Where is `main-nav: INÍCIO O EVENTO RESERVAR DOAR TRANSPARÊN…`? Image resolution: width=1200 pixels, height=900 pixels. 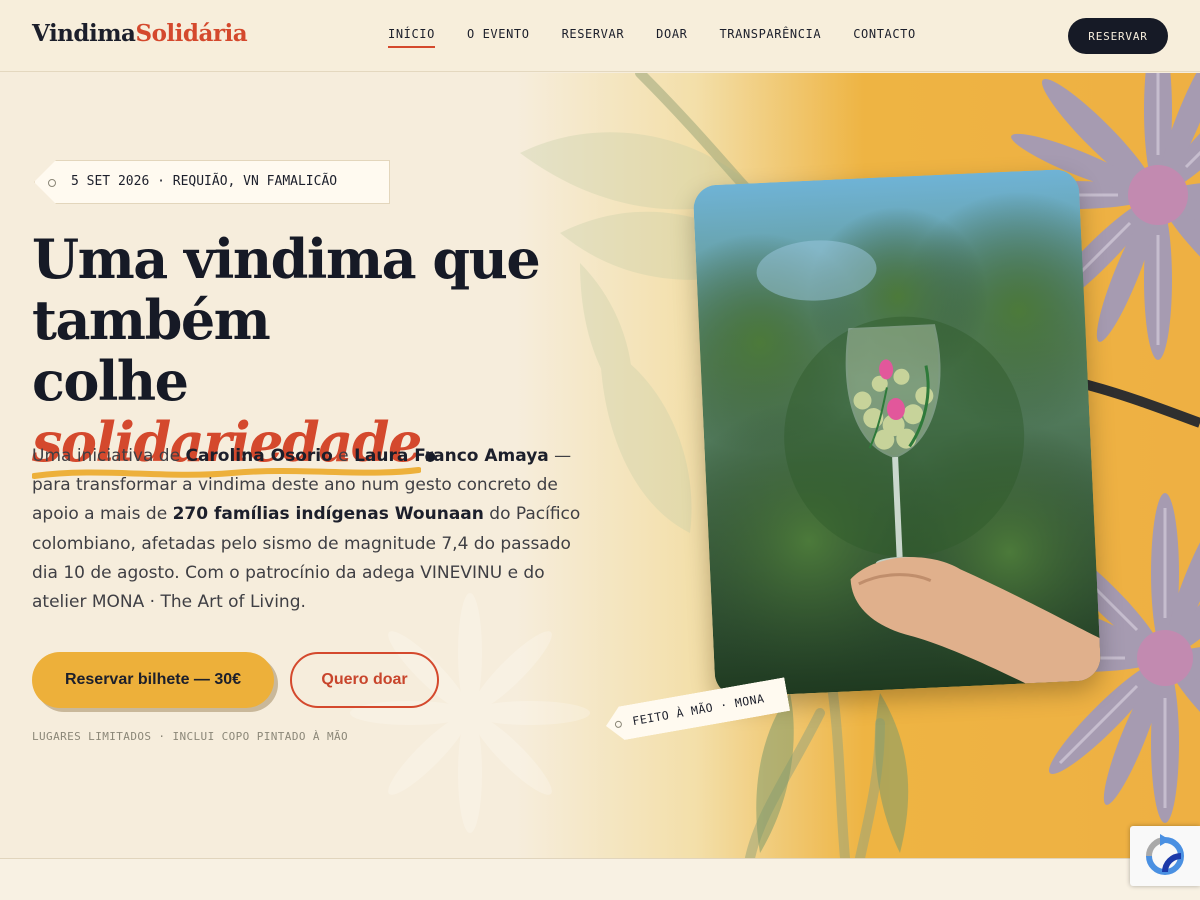
main-nav: INÍCIO O EVENTO RESERVAR DOAR TRANSPARÊN… is located at coordinates (652, 37).